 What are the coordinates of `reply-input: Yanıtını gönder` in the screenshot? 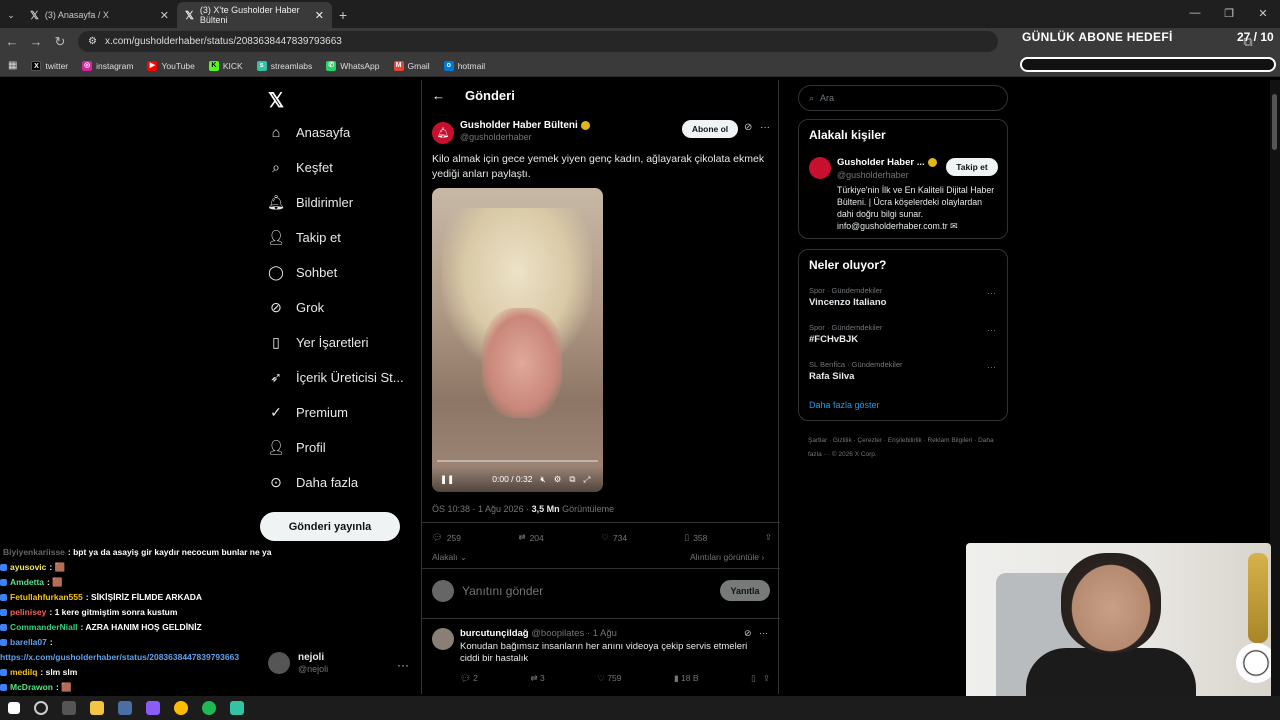 It's located at (502, 591).